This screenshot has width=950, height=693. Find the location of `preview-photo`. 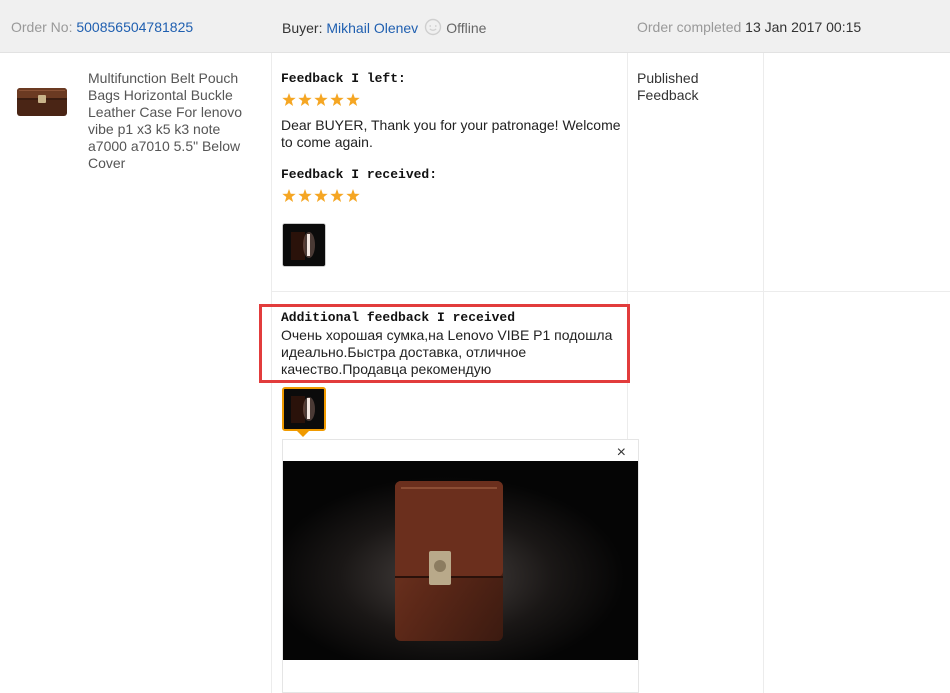

preview-photo is located at coordinates (460, 560).